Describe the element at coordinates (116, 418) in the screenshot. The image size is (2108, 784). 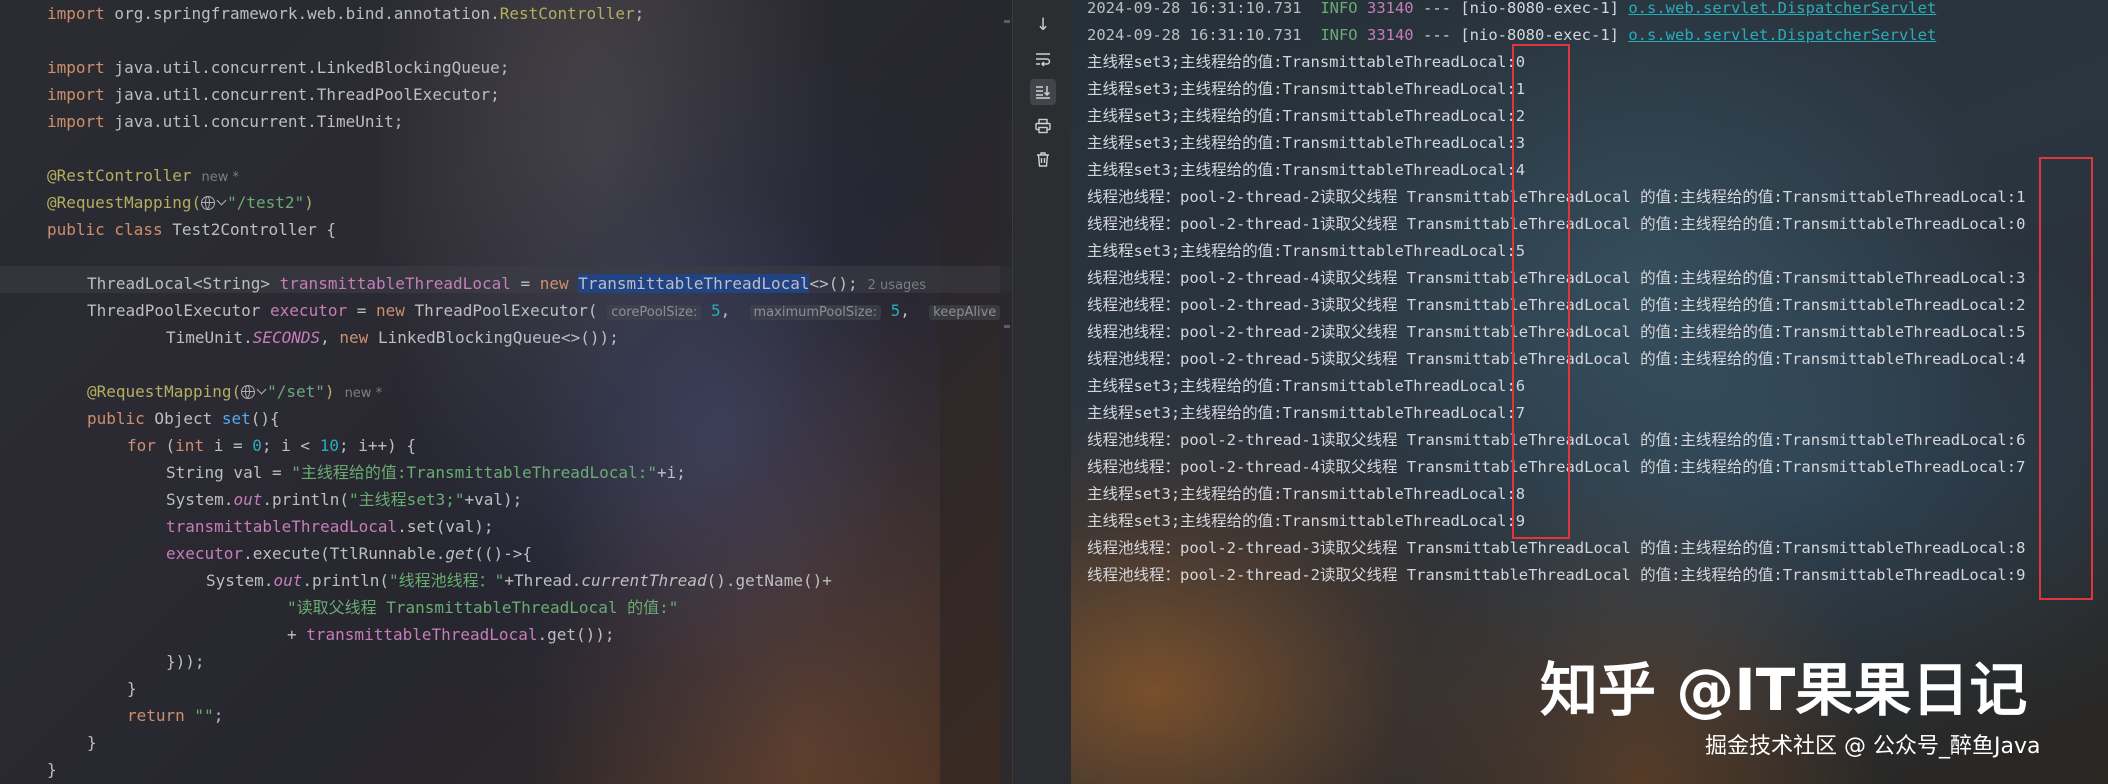
I see `keyword: public` at that location.